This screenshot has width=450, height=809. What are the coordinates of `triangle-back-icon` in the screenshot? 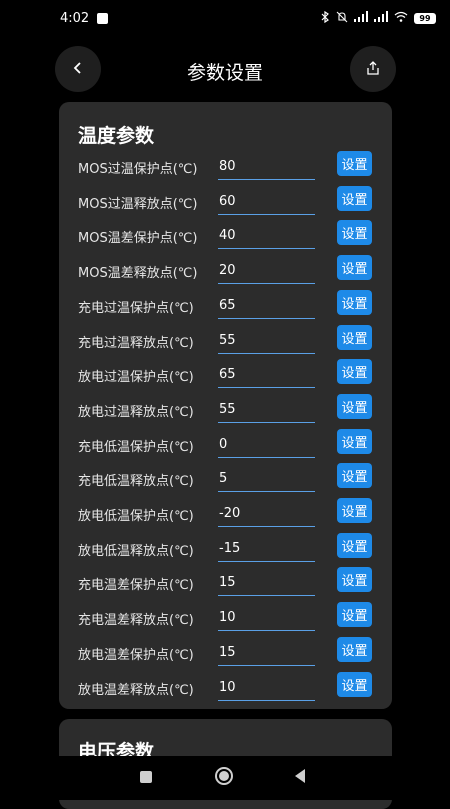 It's located at (300, 778).